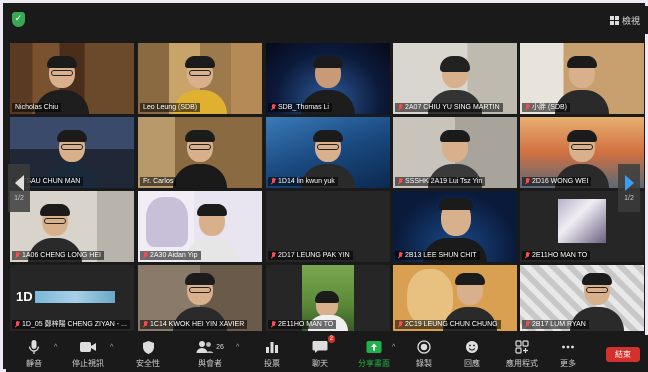 The width and height of the screenshot is (648, 372). I want to click on view-button: 檢視, so click(624, 20).